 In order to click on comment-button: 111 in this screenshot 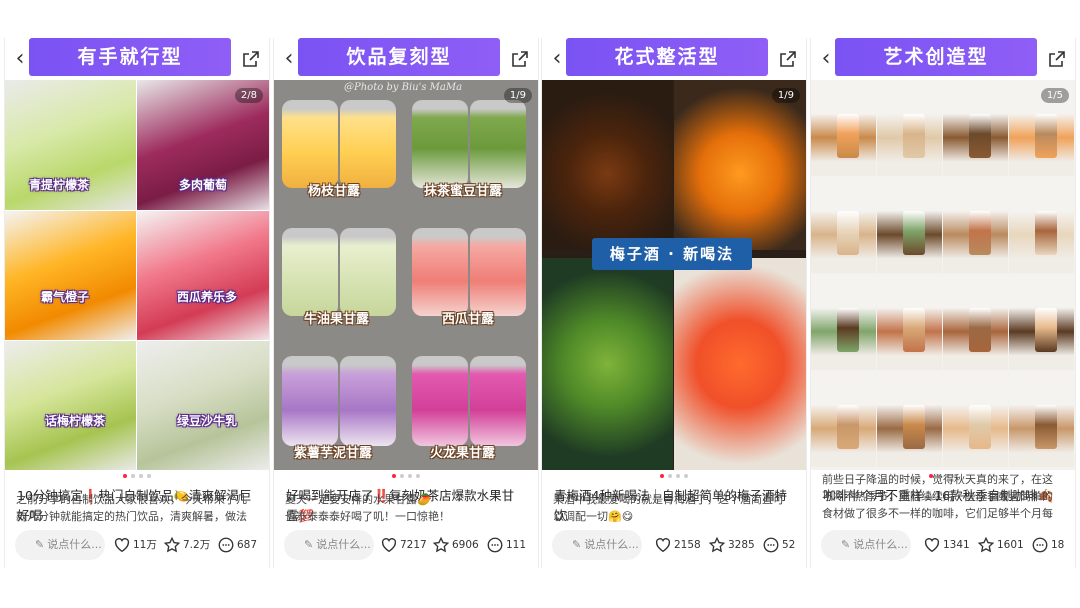, I will do `click(506, 545)`.